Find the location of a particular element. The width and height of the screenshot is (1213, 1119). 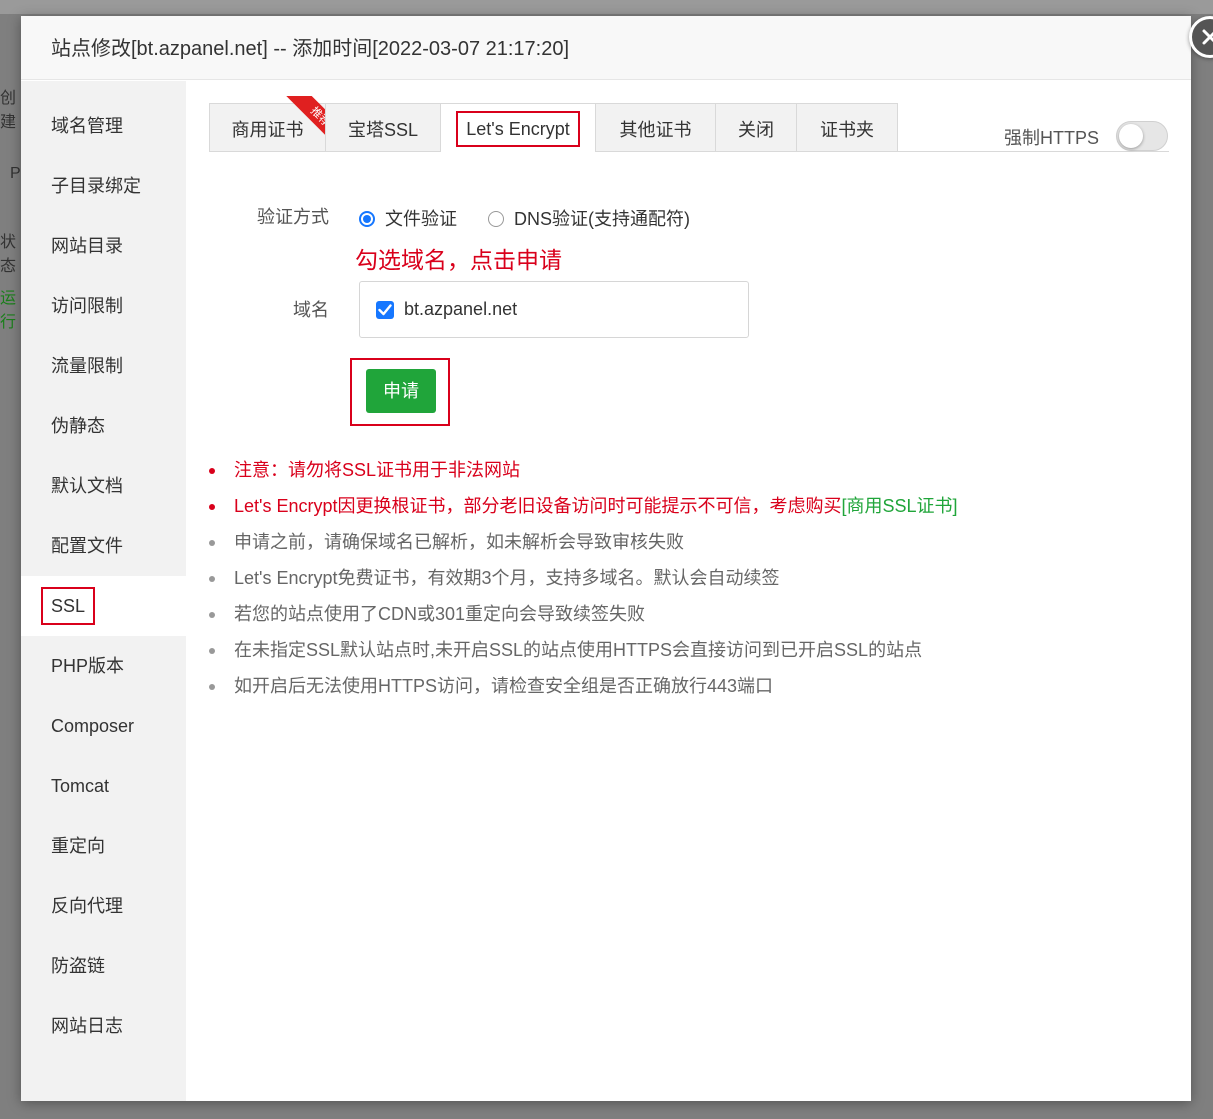

sidebar-item-label: 配置文件 is located at coordinates (87, 546).